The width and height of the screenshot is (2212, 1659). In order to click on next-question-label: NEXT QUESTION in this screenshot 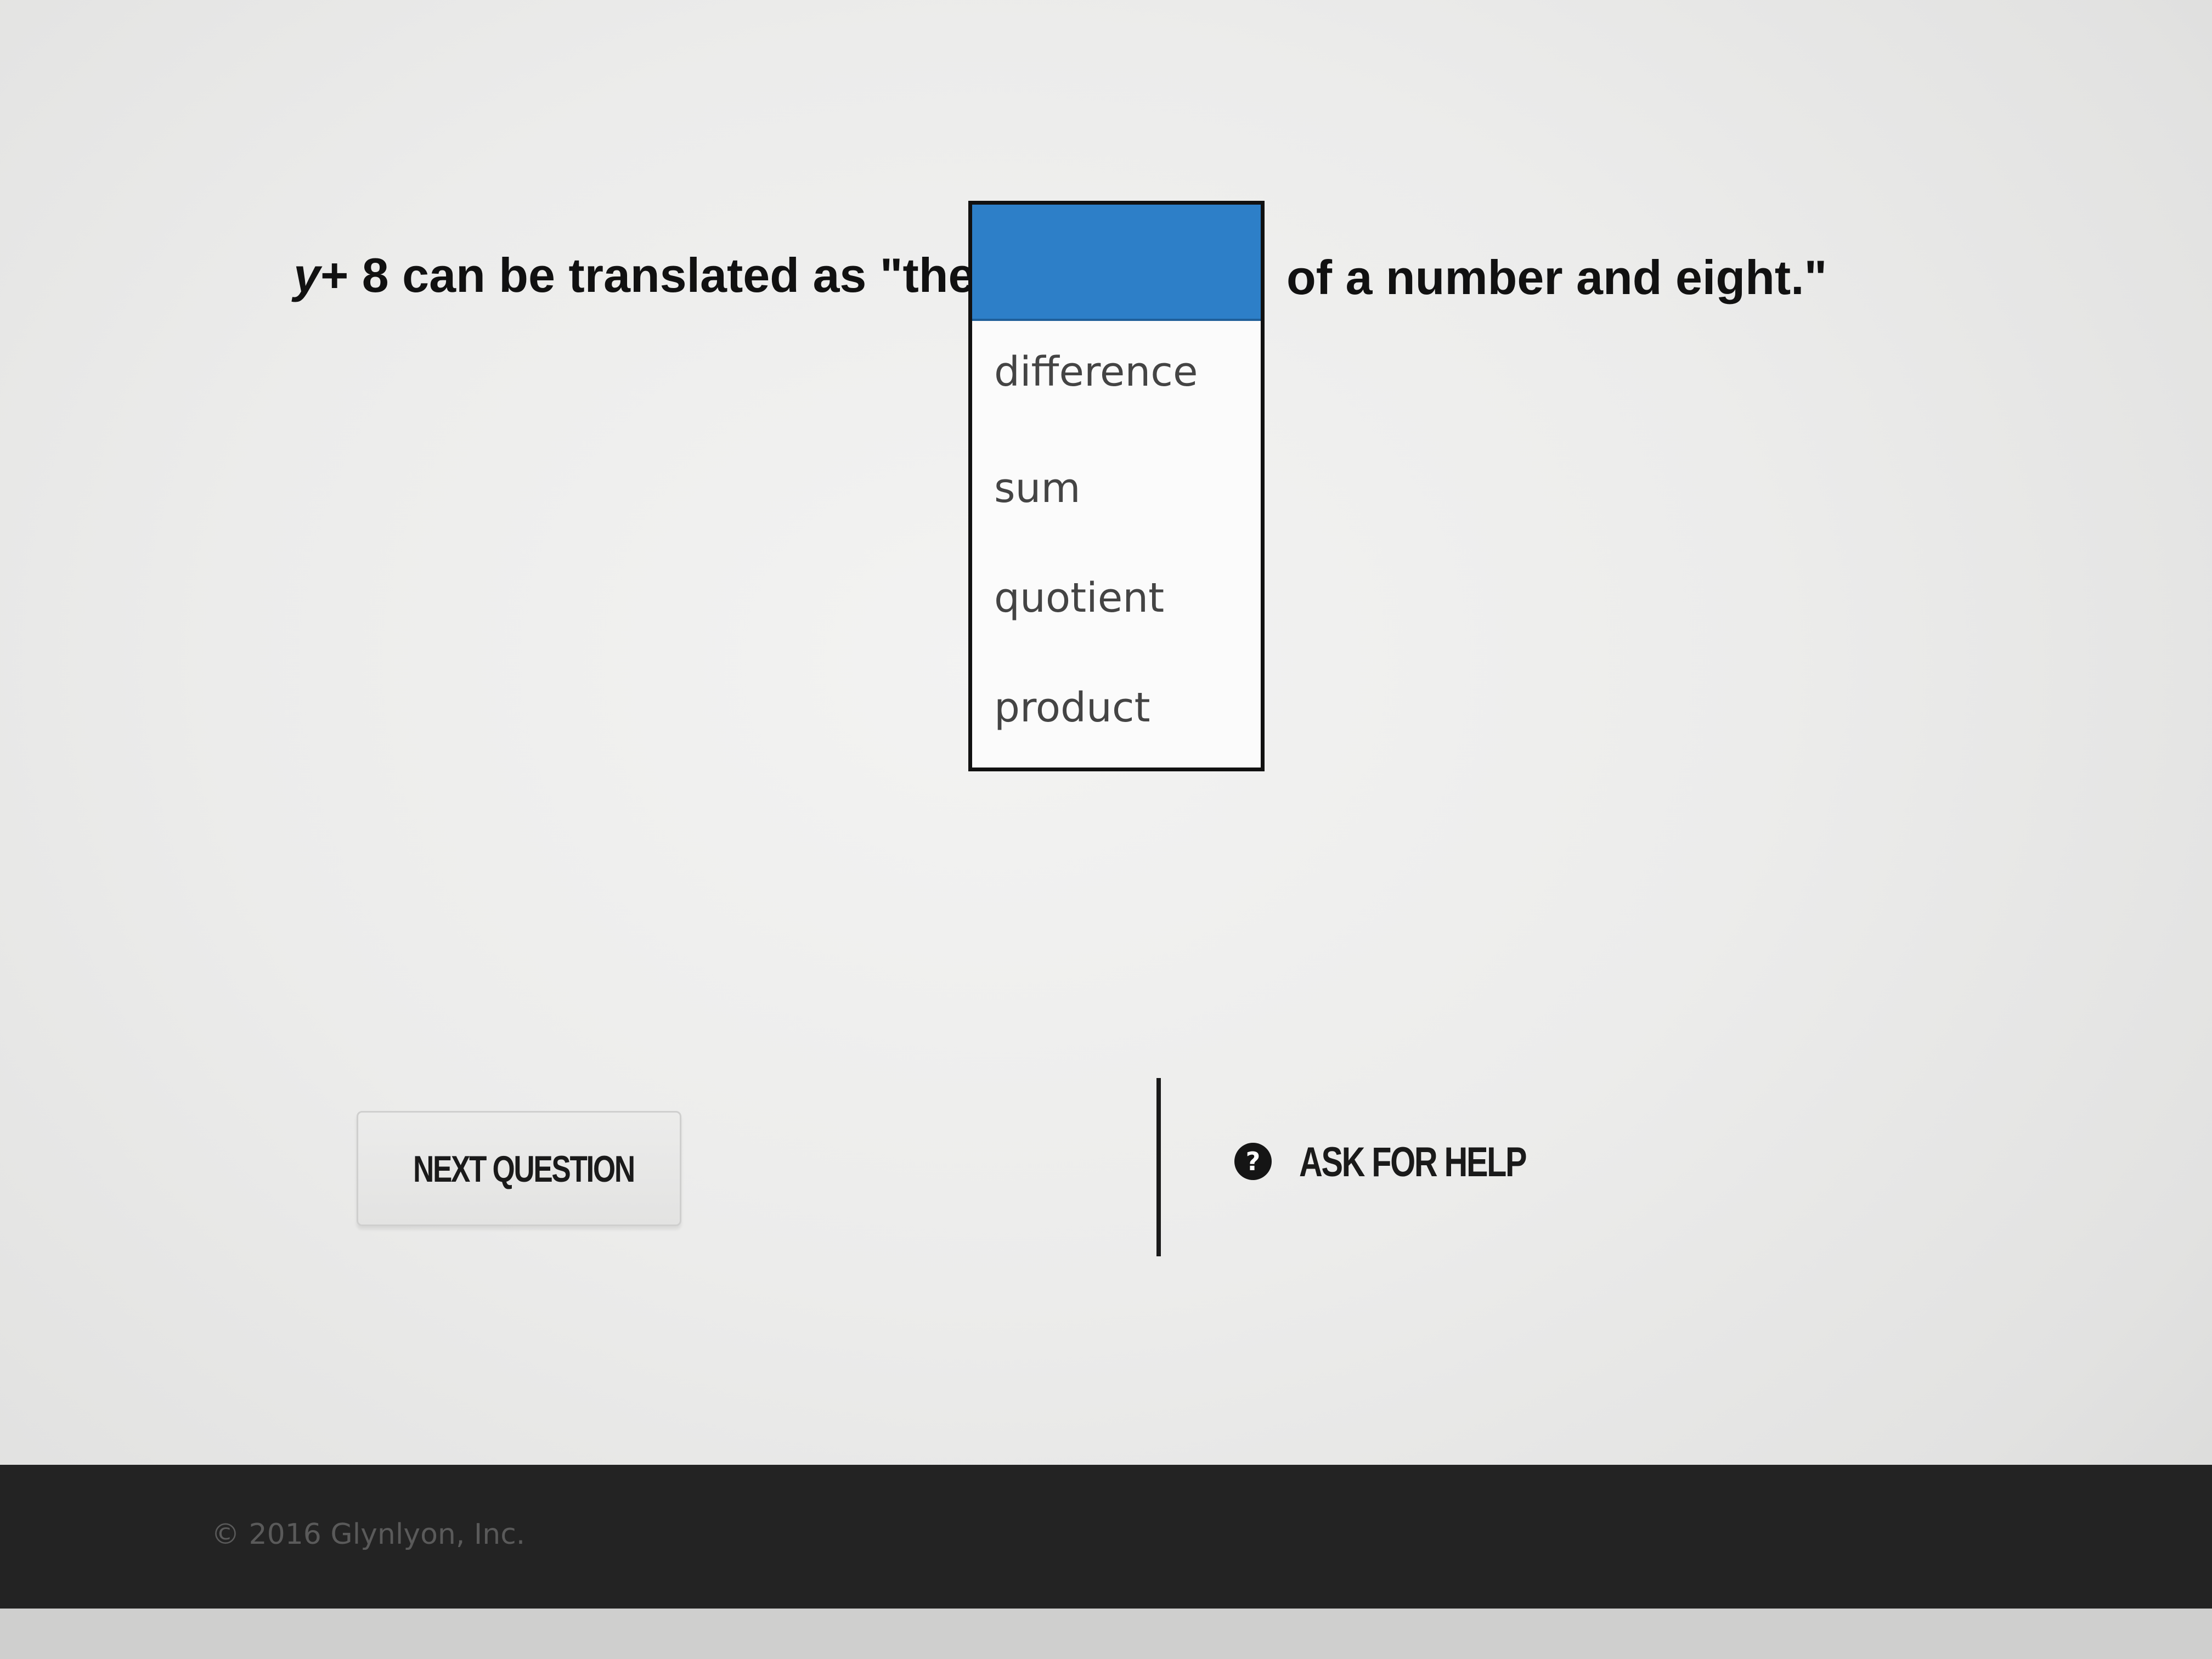, I will do `click(524, 1169)`.